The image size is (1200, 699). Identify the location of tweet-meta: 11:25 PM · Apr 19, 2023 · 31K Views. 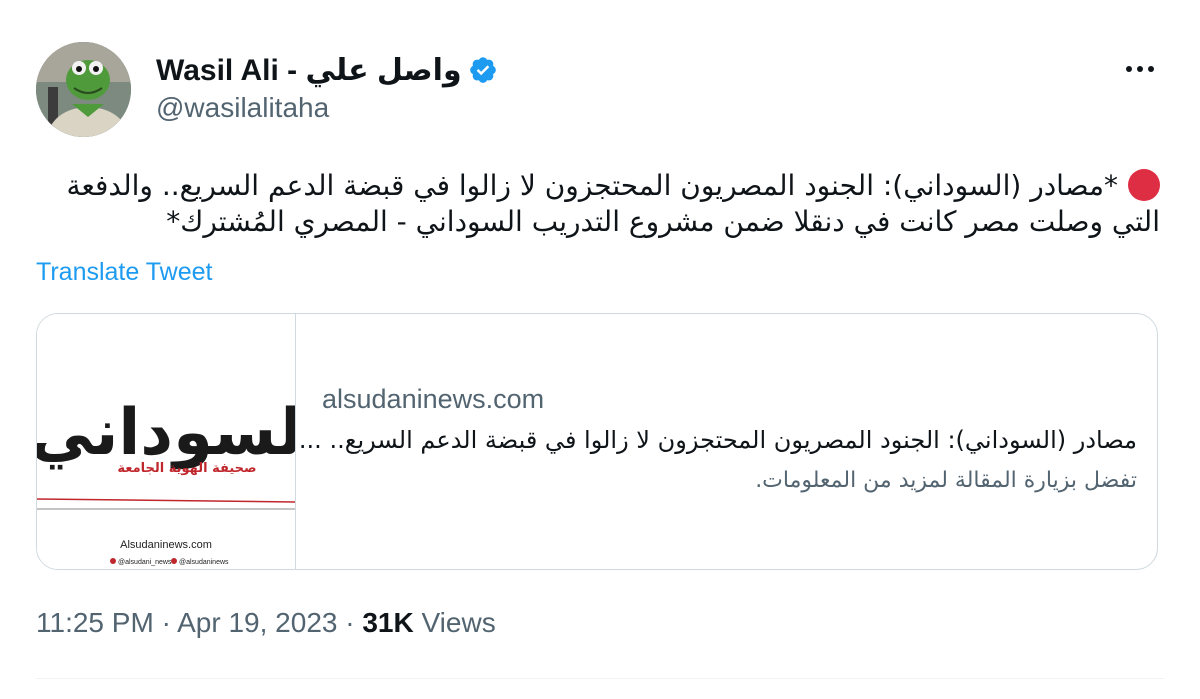
(266, 623).